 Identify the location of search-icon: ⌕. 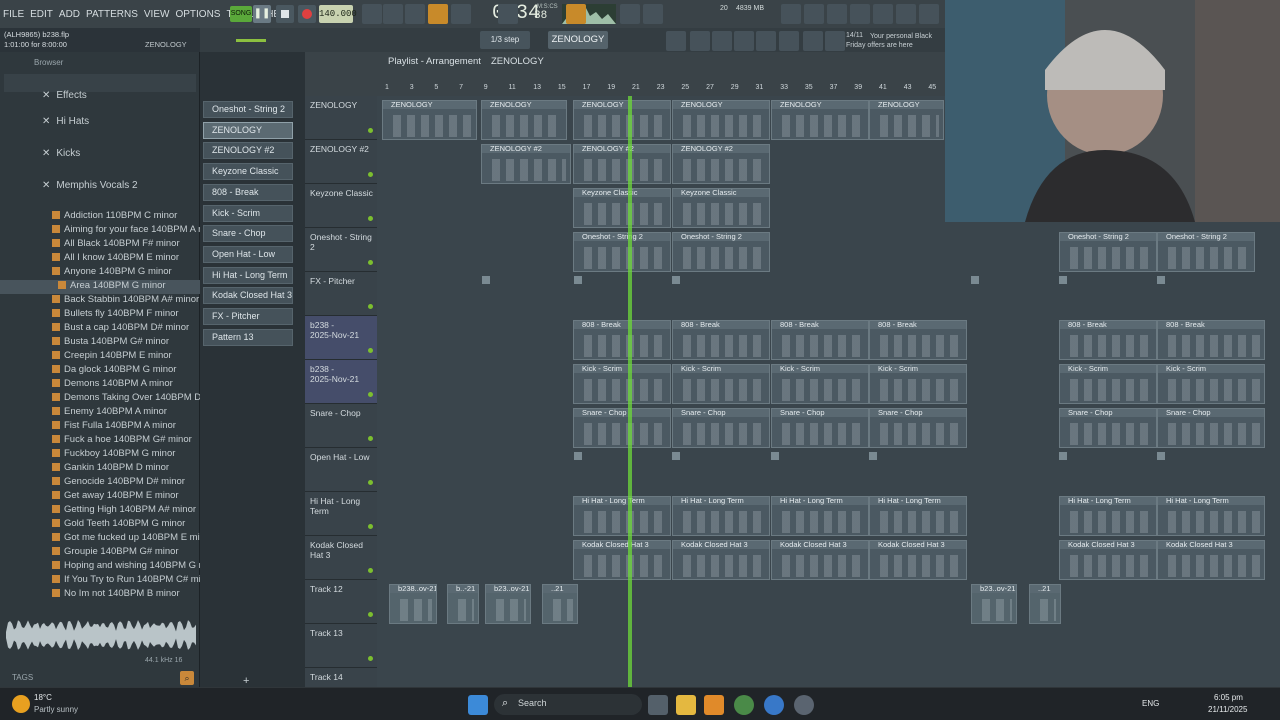
(187, 678).